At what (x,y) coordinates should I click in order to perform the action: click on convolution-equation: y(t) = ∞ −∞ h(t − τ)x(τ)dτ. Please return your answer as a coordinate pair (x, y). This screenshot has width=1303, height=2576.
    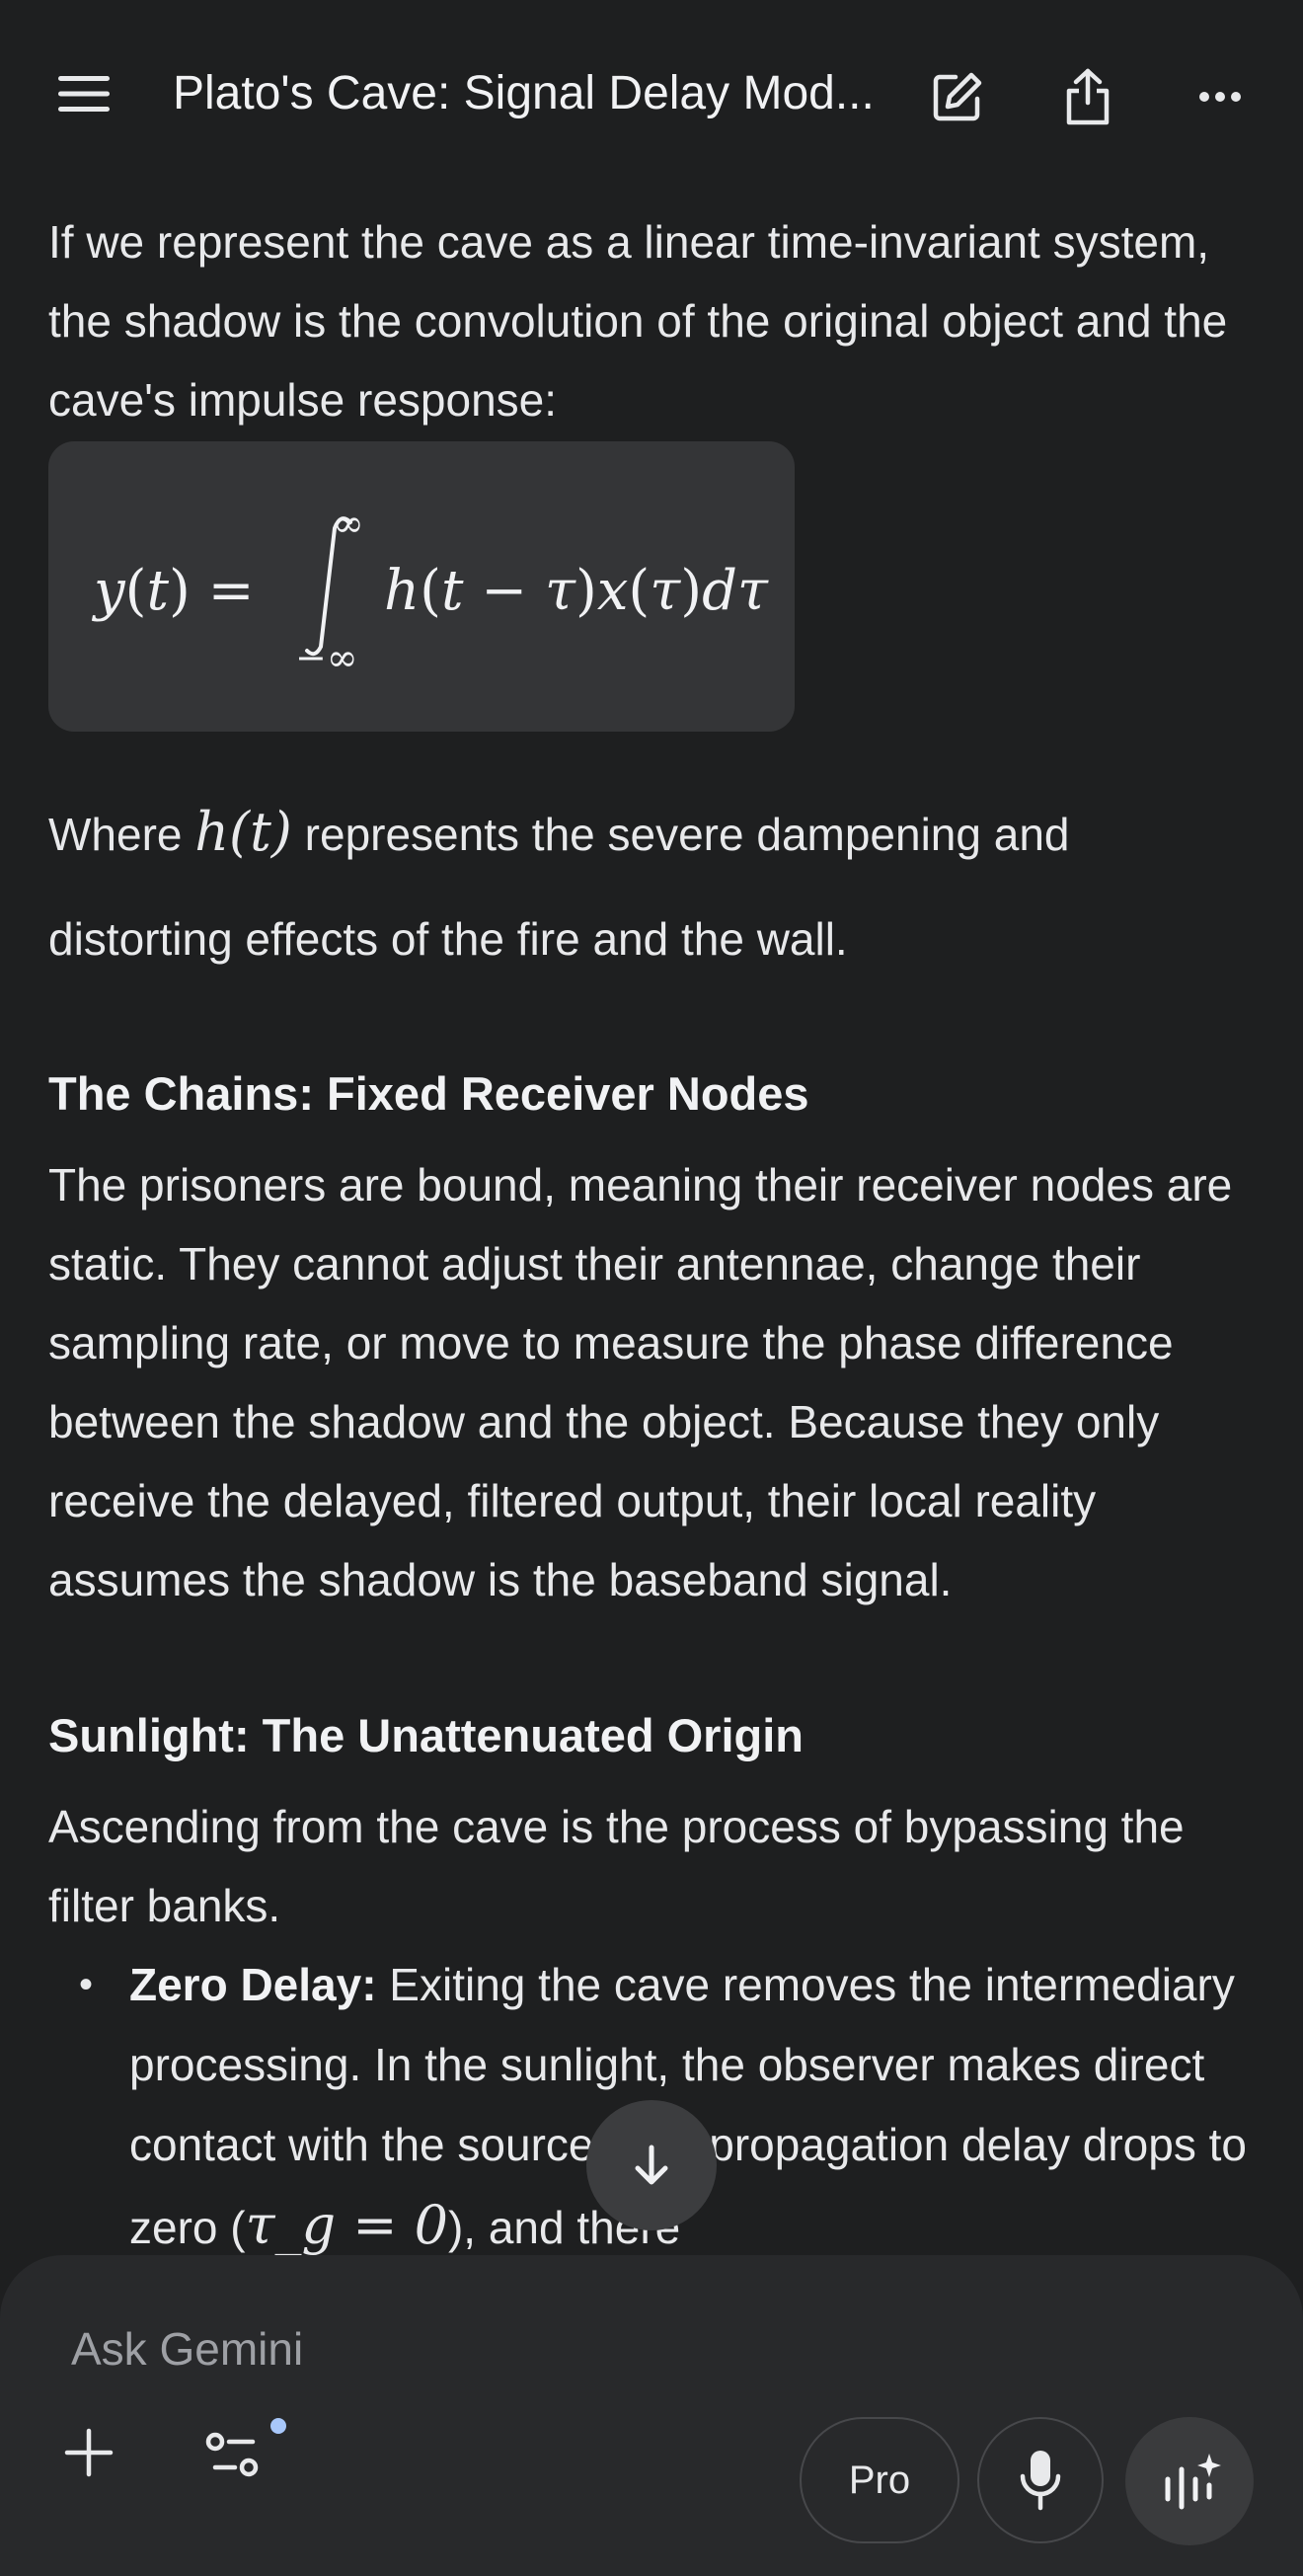
    Looking at the image, I should click on (421, 586).